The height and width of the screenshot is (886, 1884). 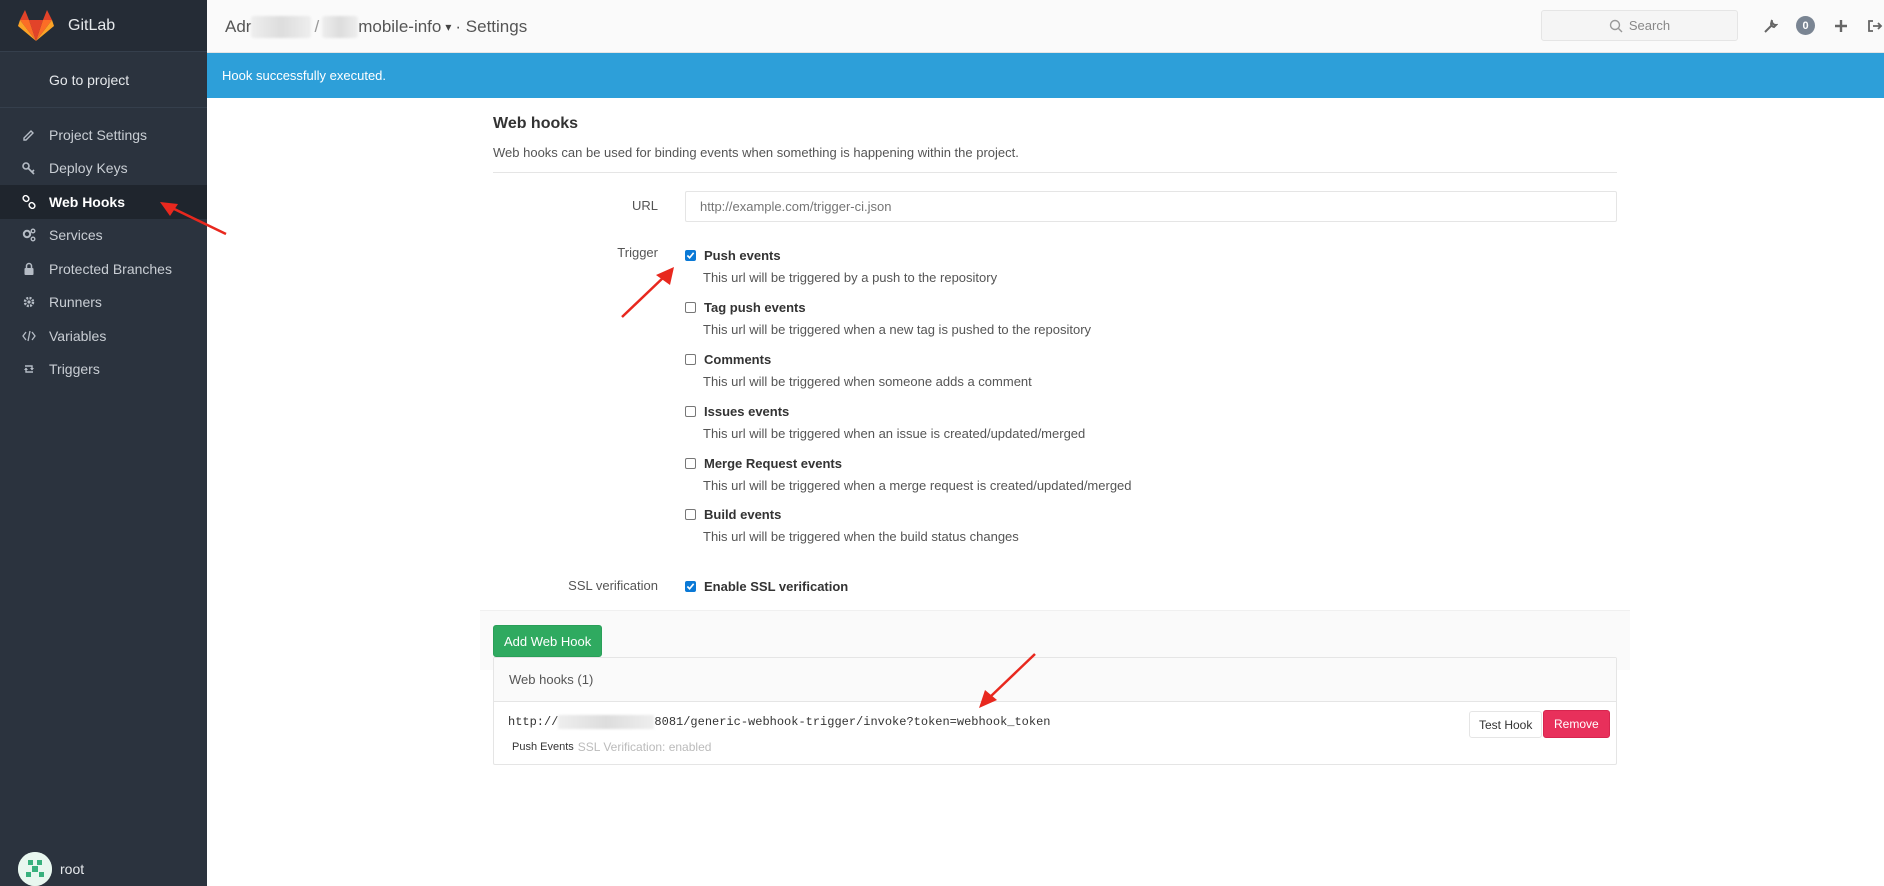 I want to click on sidebar-item-label: Services, so click(x=76, y=235).